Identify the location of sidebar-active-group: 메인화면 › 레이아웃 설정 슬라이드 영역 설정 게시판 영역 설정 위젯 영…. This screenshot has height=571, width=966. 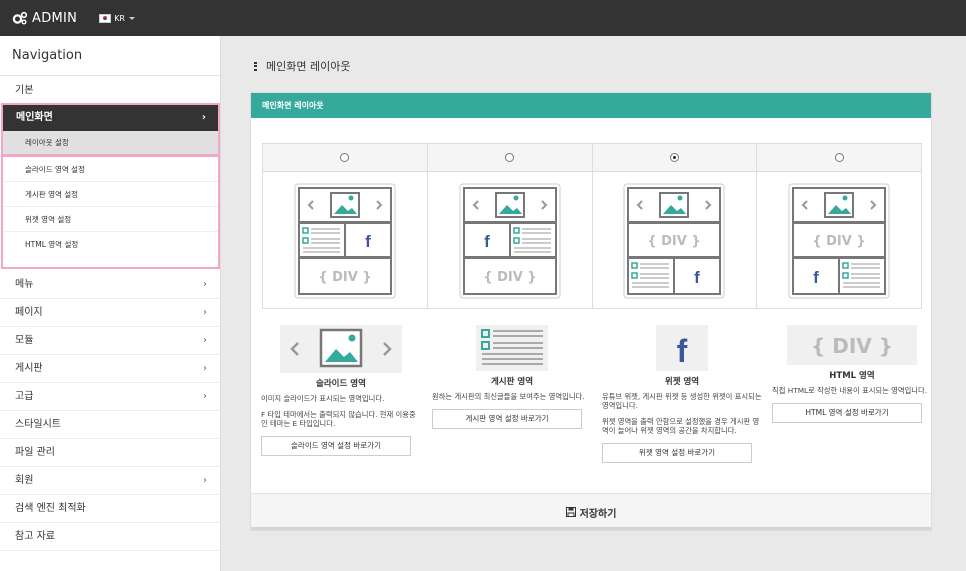
(110, 186).